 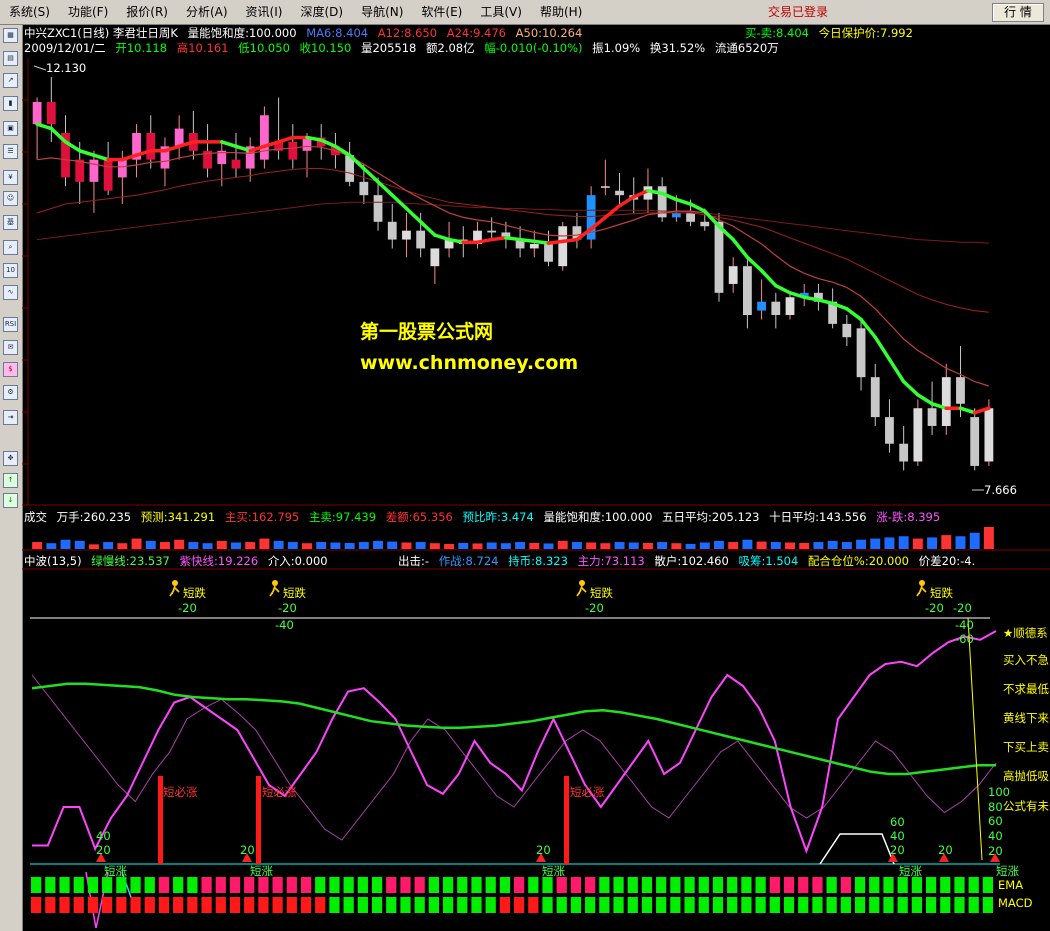 I want to click on signal-short-down-4: 短跌, so click(x=941, y=593).